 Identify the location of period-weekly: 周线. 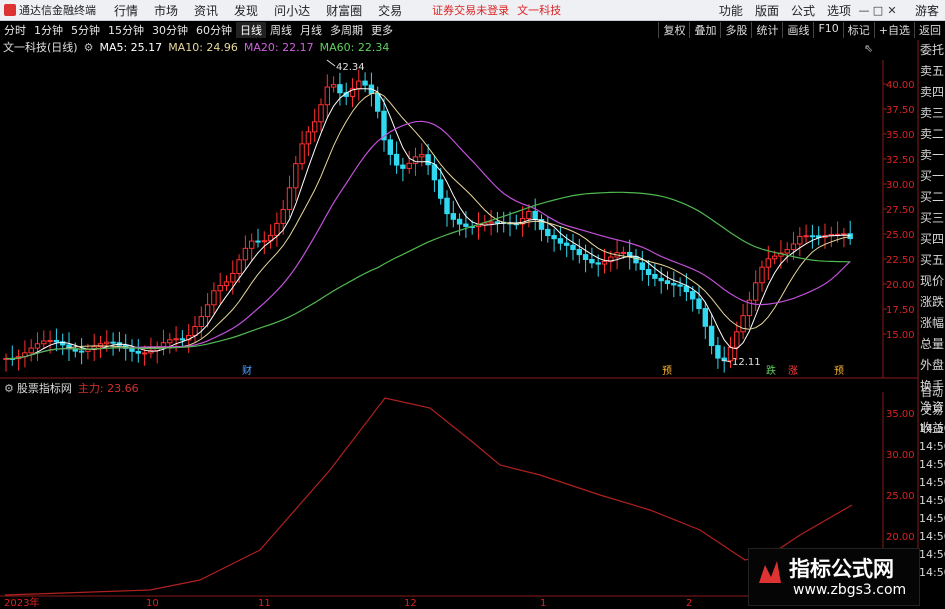
(281, 30).